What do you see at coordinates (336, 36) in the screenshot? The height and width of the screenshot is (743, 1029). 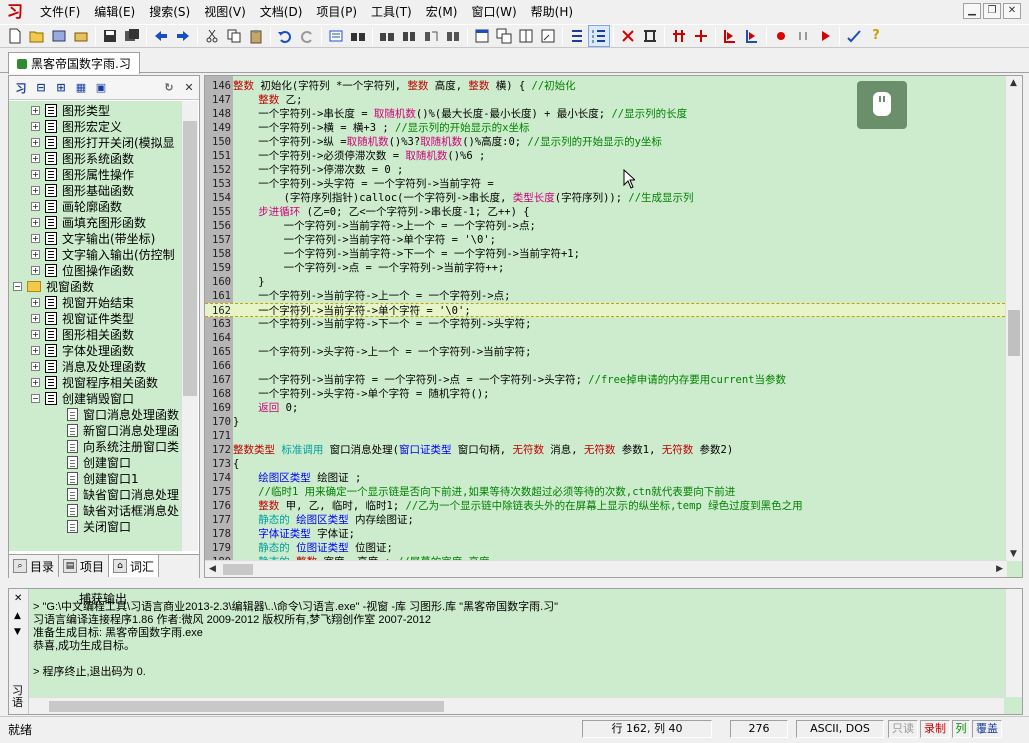 I see `select-all-icon` at bounding box center [336, 36].